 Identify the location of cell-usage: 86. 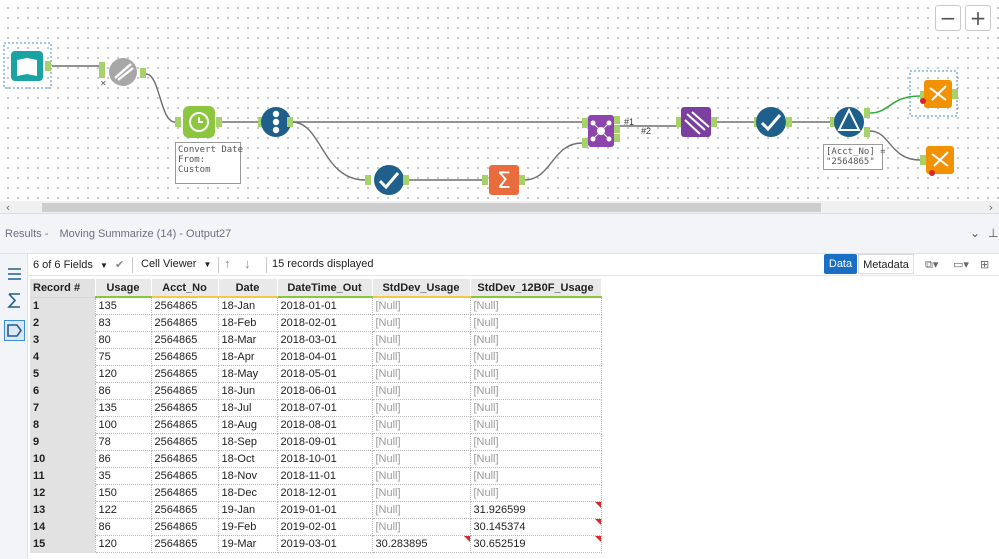
(123, 458).